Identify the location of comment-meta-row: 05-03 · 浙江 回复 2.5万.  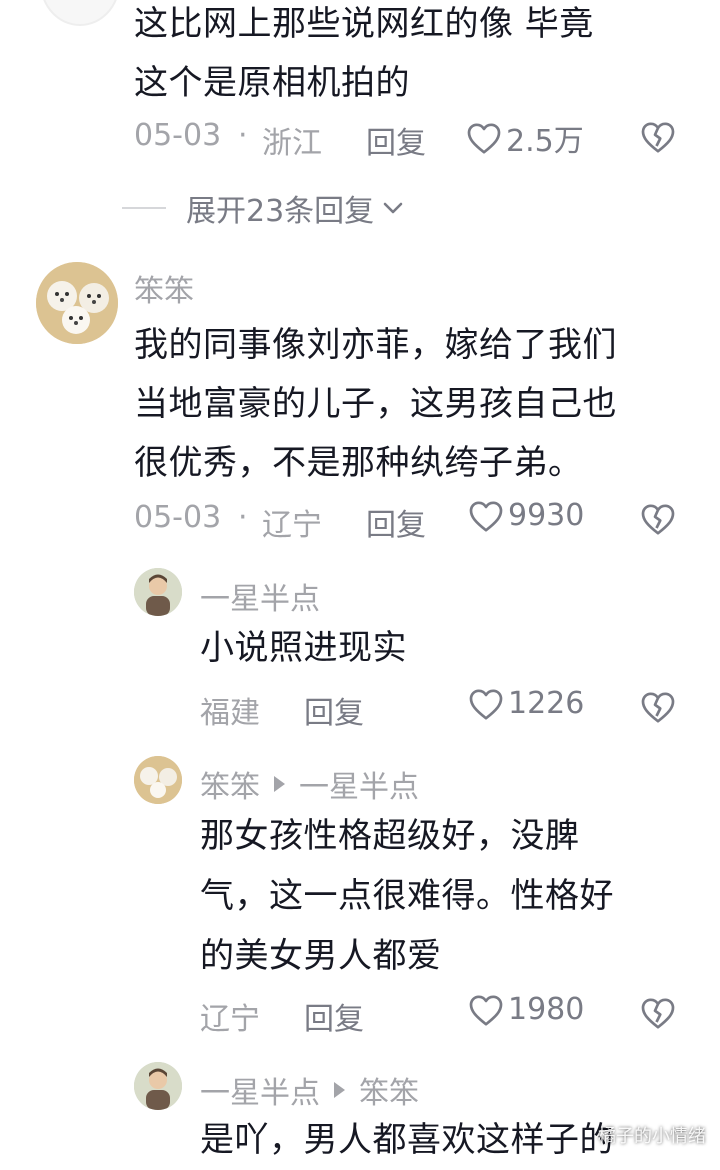
(414, 140).